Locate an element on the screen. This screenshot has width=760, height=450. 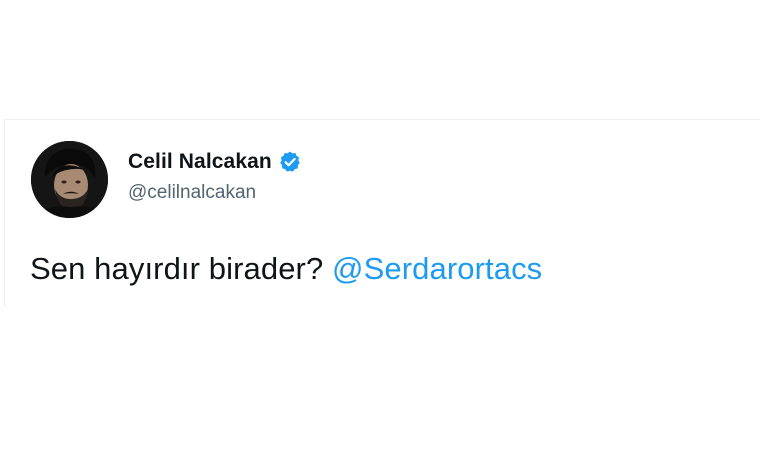
name-row: Celil Nalcakan is located at coordinates (215, 162).